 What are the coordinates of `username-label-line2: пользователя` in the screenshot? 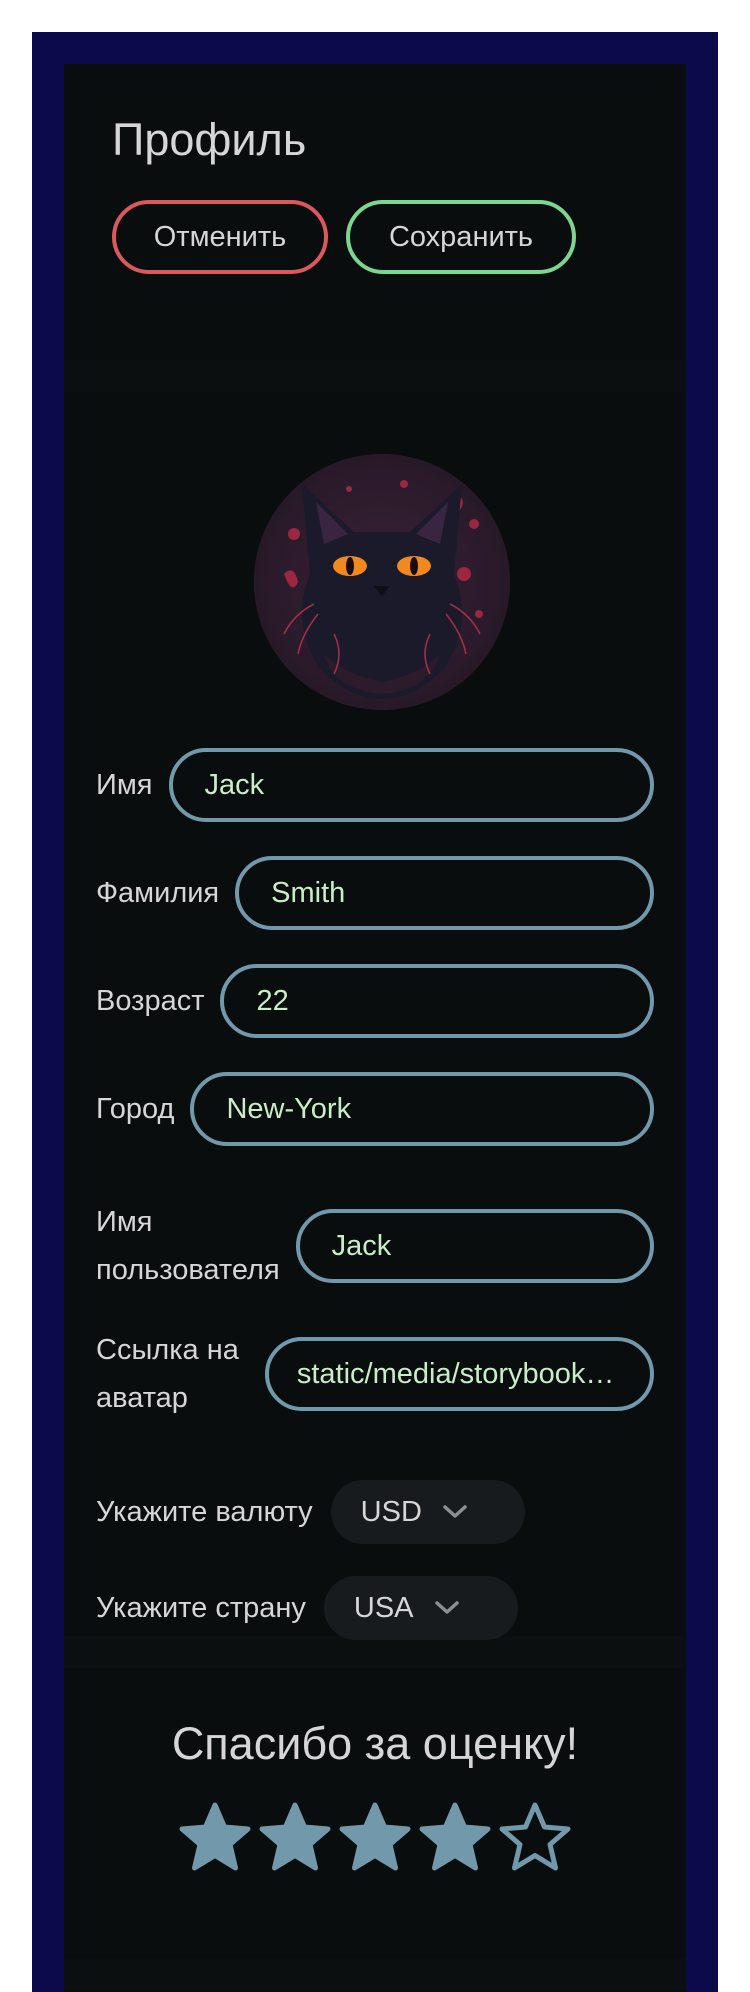 It's located at (188, 1270).